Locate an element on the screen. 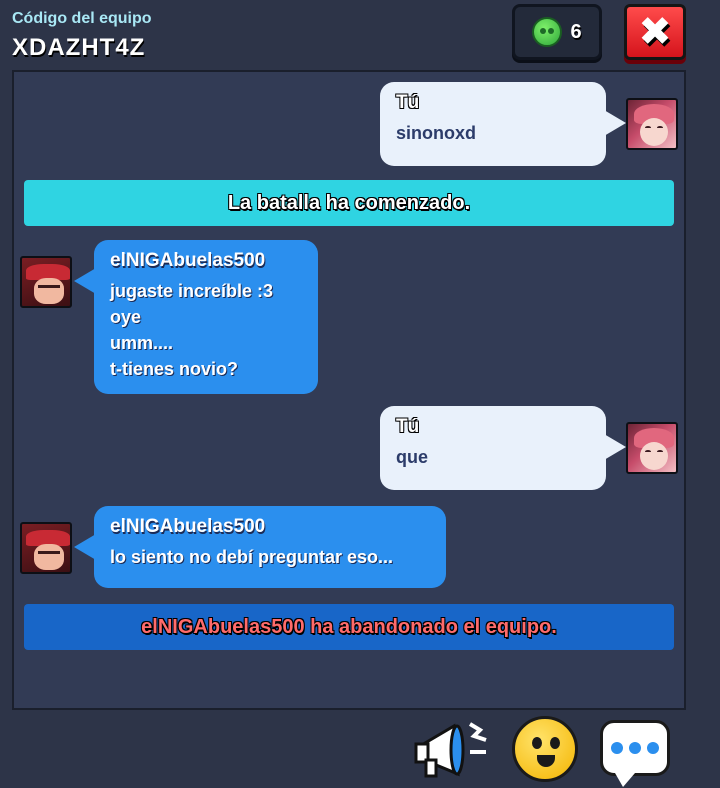 The height and width of the screenshot is (788, 720). team-code: XDAZHT4Z is located at coordinates (79, 47).